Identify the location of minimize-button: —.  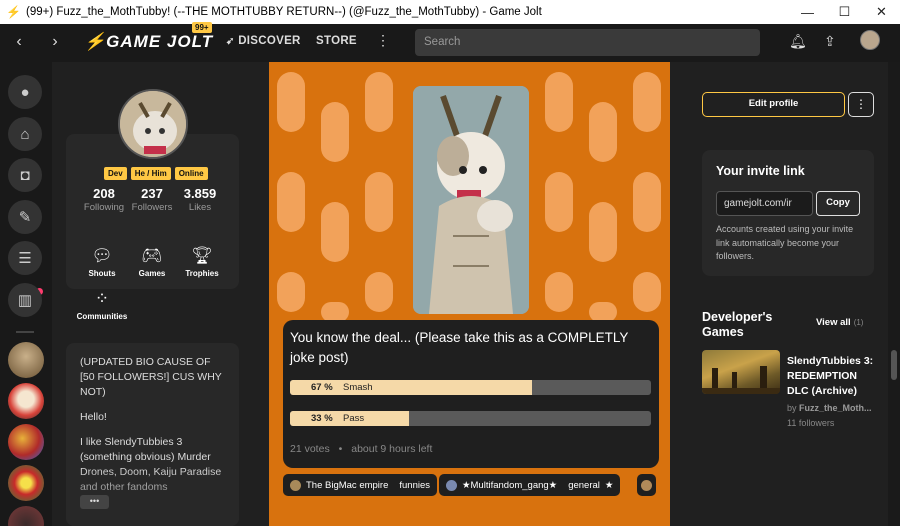
(807, 12).